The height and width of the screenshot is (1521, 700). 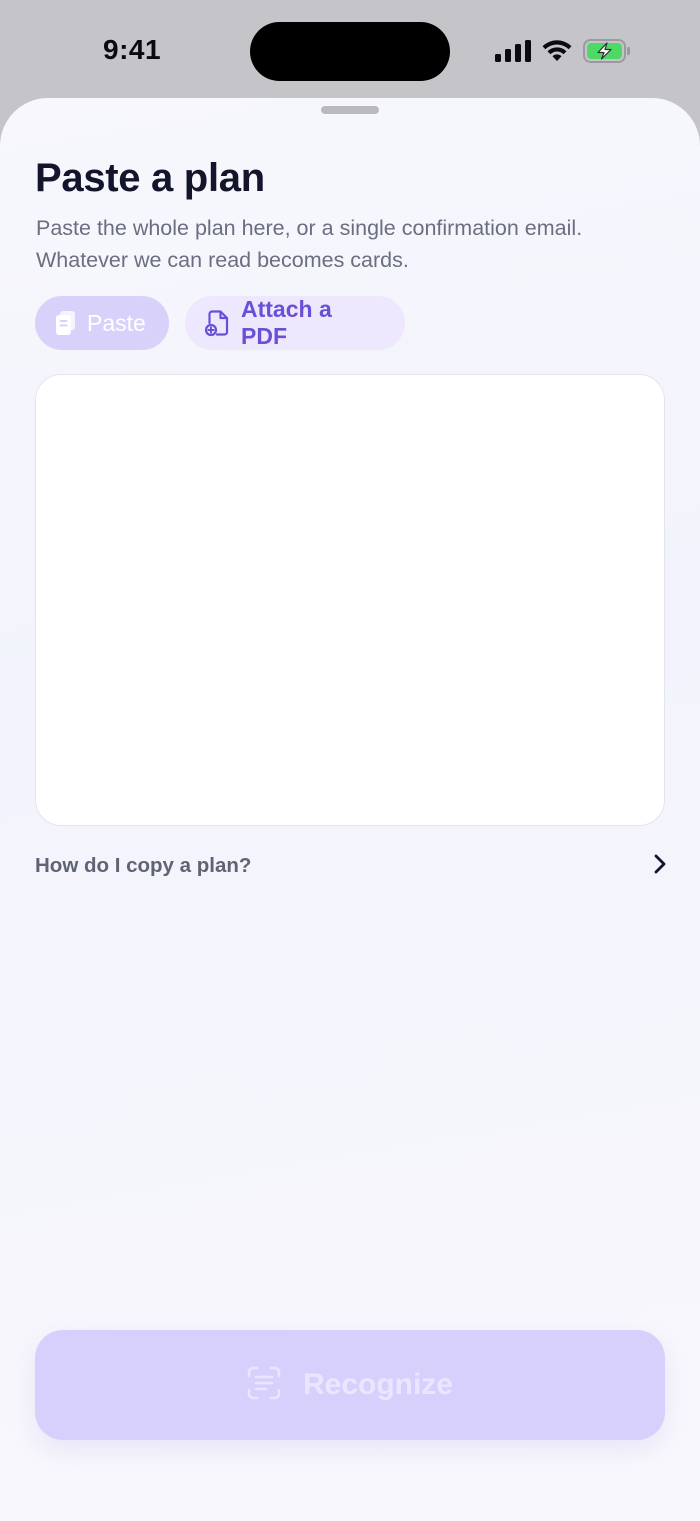 I want to click on document-add-icon, so click(x=218, y=323).